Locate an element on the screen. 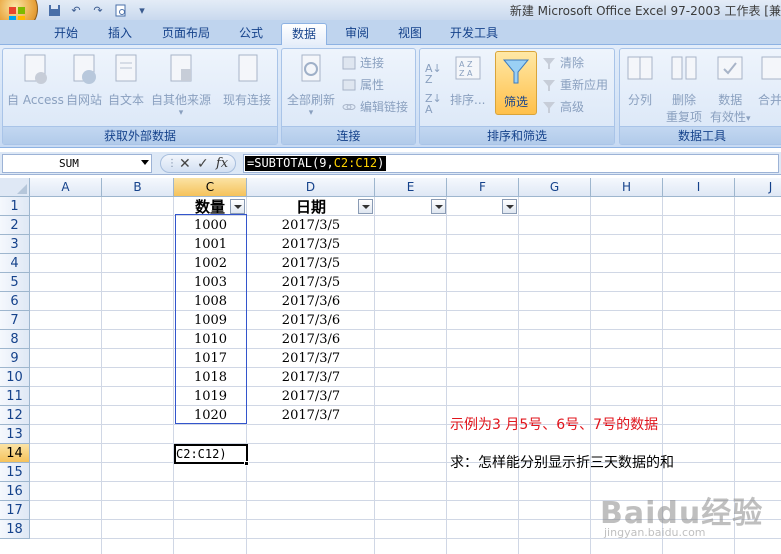  autofilter-dropdown-c is located at coordinates (237, 206).